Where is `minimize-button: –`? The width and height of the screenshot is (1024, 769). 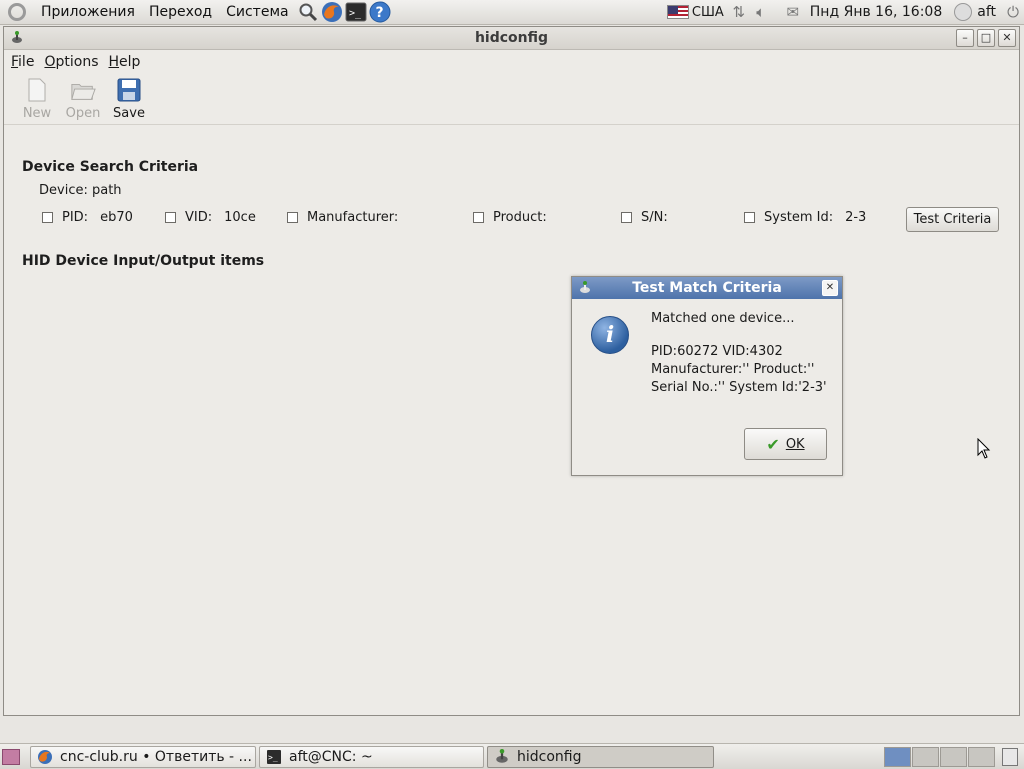
minimize-button: – is located at coordinates (965, 38).